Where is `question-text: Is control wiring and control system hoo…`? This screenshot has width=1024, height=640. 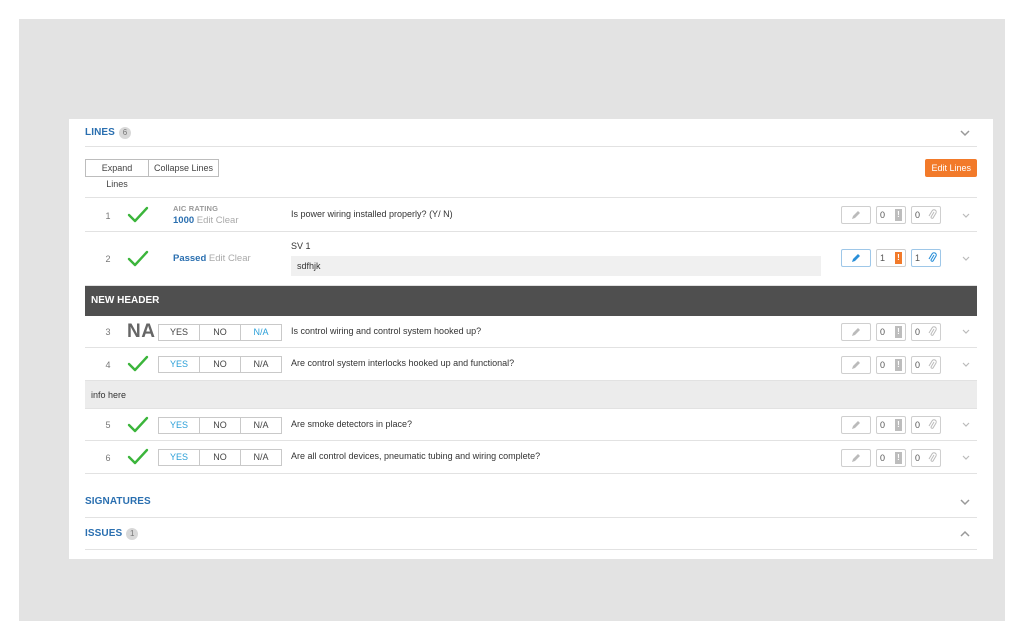 question-text: Is control wiring and control system hoo… is located at coordinates (386, 331).